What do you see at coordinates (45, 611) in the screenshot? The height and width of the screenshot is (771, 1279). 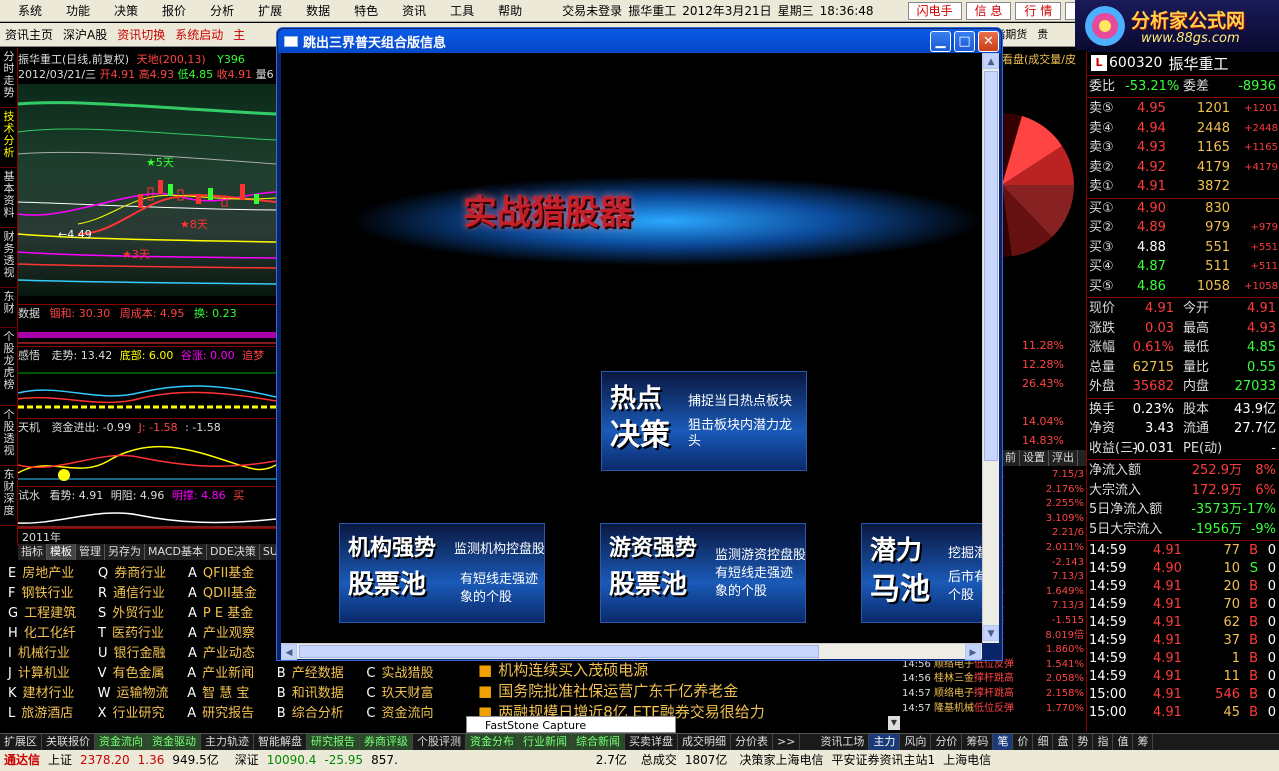 I see `sector-item: G 工程建筑` at bounding box center [45, 611].